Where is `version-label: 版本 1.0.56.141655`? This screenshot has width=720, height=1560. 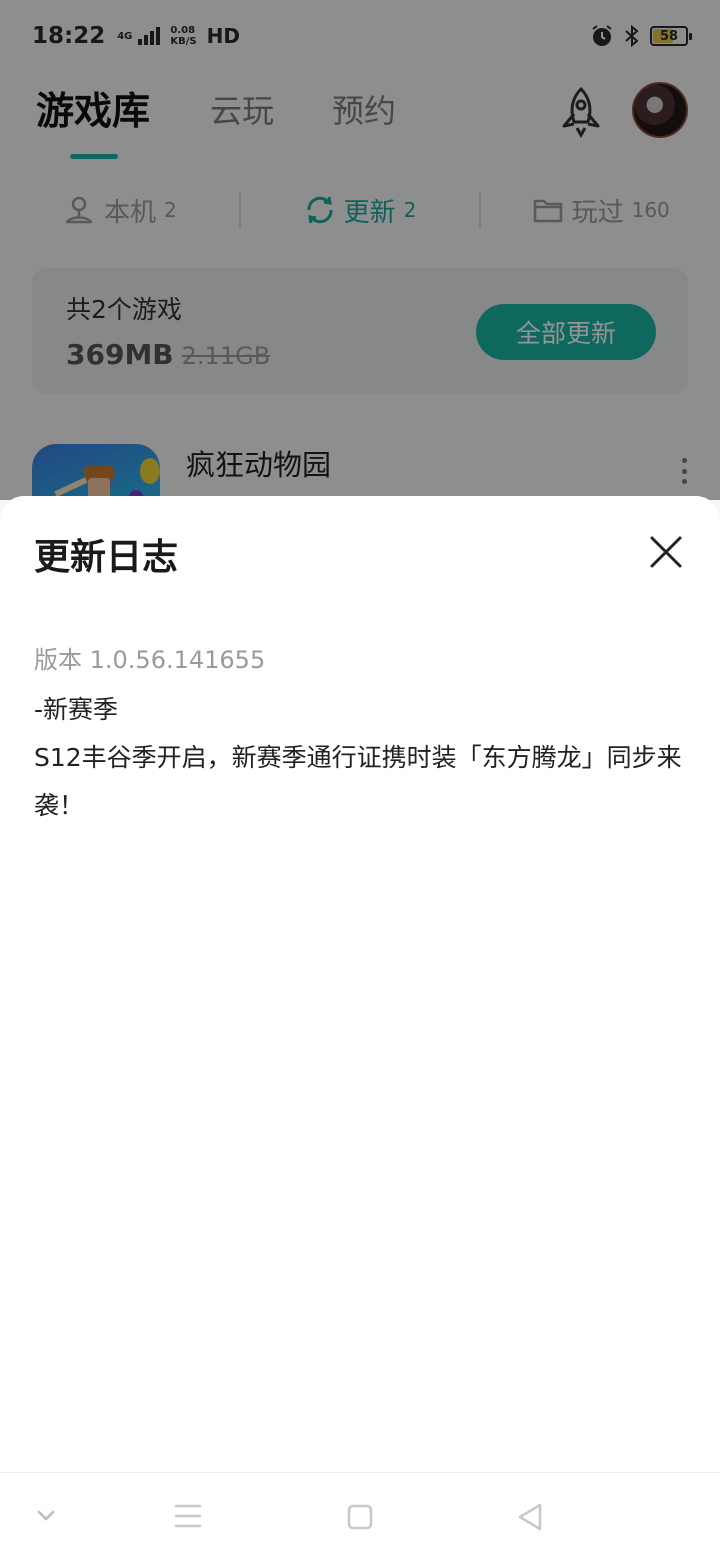
version-label: 版本 1.0.56.141655 is located at coordinates (150, 660).